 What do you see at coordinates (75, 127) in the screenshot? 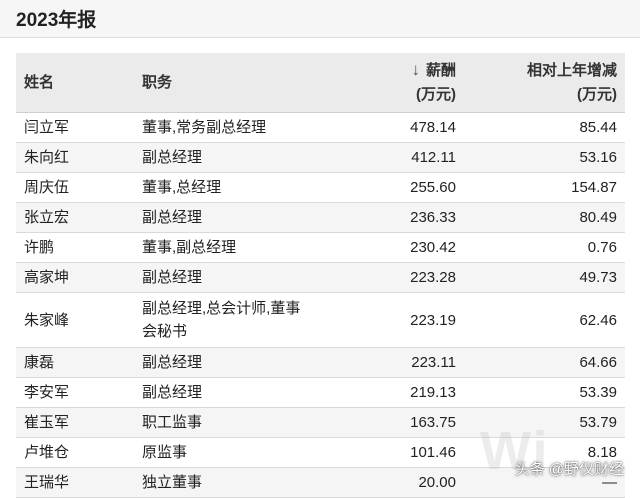
I see `cell-name: 闫立军` at bounding box center [75, 127].